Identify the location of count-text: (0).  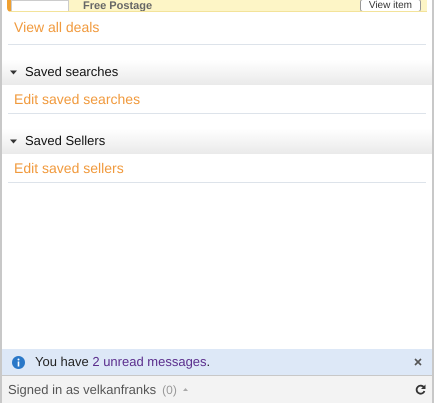
(169, 390).